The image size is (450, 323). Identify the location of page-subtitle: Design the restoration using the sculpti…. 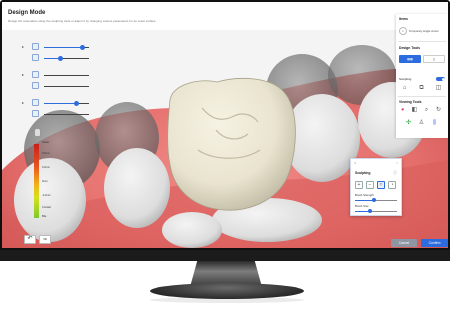
(82, 21).